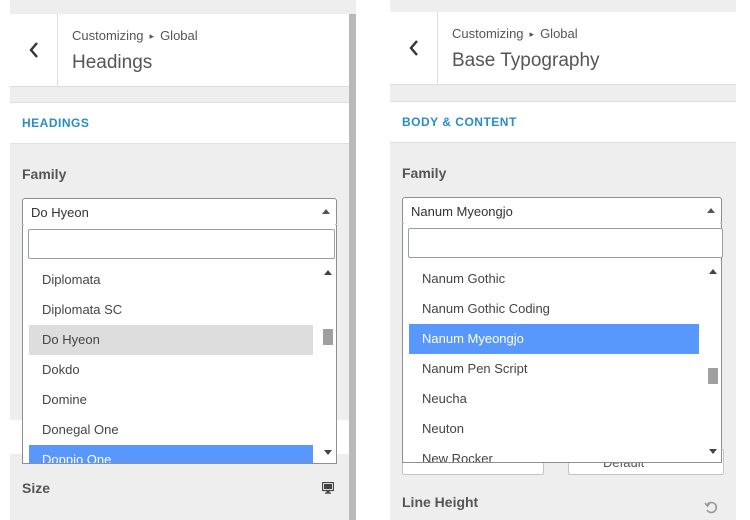 The width and height of the screenshot is (750, 520). Describe the element at coordinates (328, 488) in the screenshot. I see `monitor-icon` at that location.